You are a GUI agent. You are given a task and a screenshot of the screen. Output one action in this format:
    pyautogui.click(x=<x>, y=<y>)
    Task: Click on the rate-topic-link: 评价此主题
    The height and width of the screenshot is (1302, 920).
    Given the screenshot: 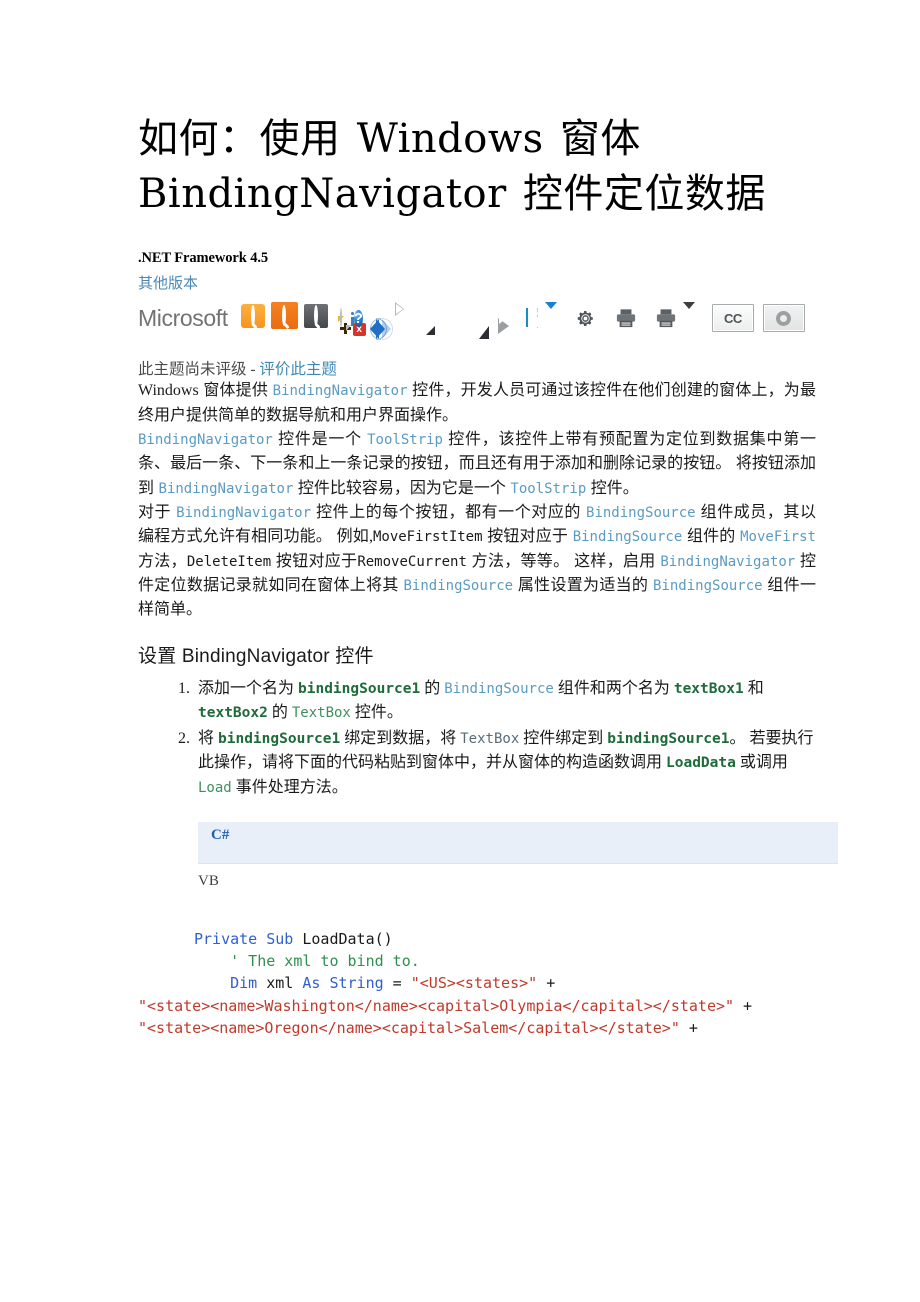 What is the action you would take?
    pyautogui.click(x=298, y=369)
    